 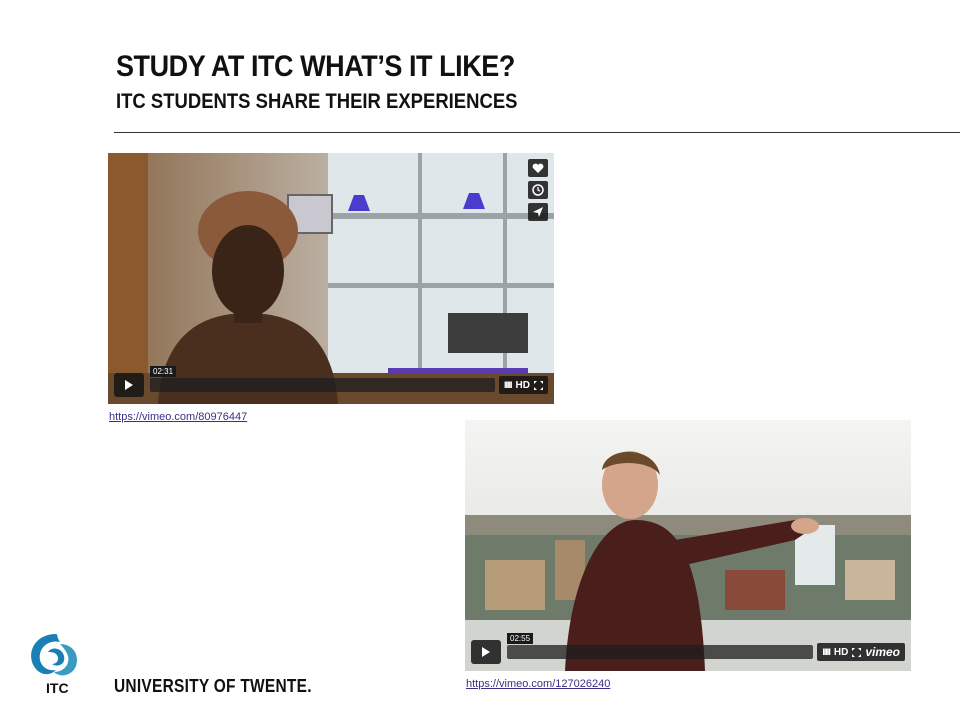 What do you see at coordinates (163, 371) in the screenshot?
I see `video-duration: 02:31` at bounding box center [163, 371].